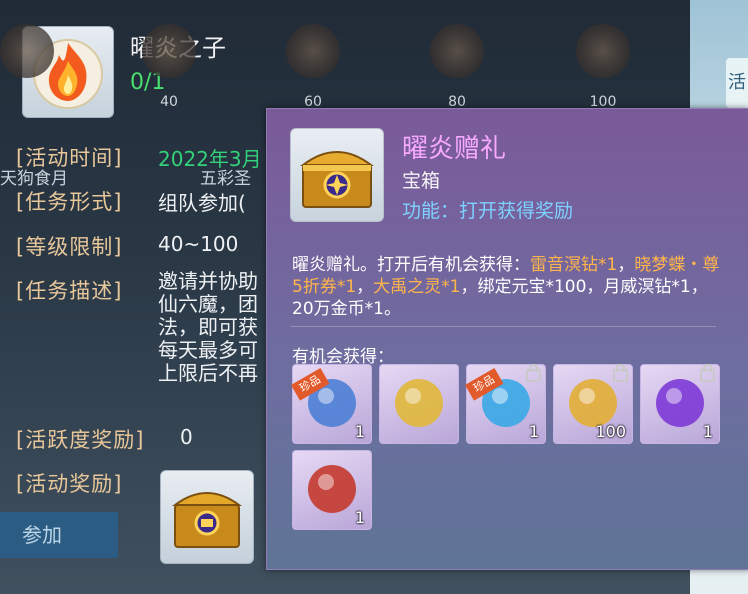 This screenshot has width=748, height=594. I want to click on milestone-value: 40, so click(169, 102).